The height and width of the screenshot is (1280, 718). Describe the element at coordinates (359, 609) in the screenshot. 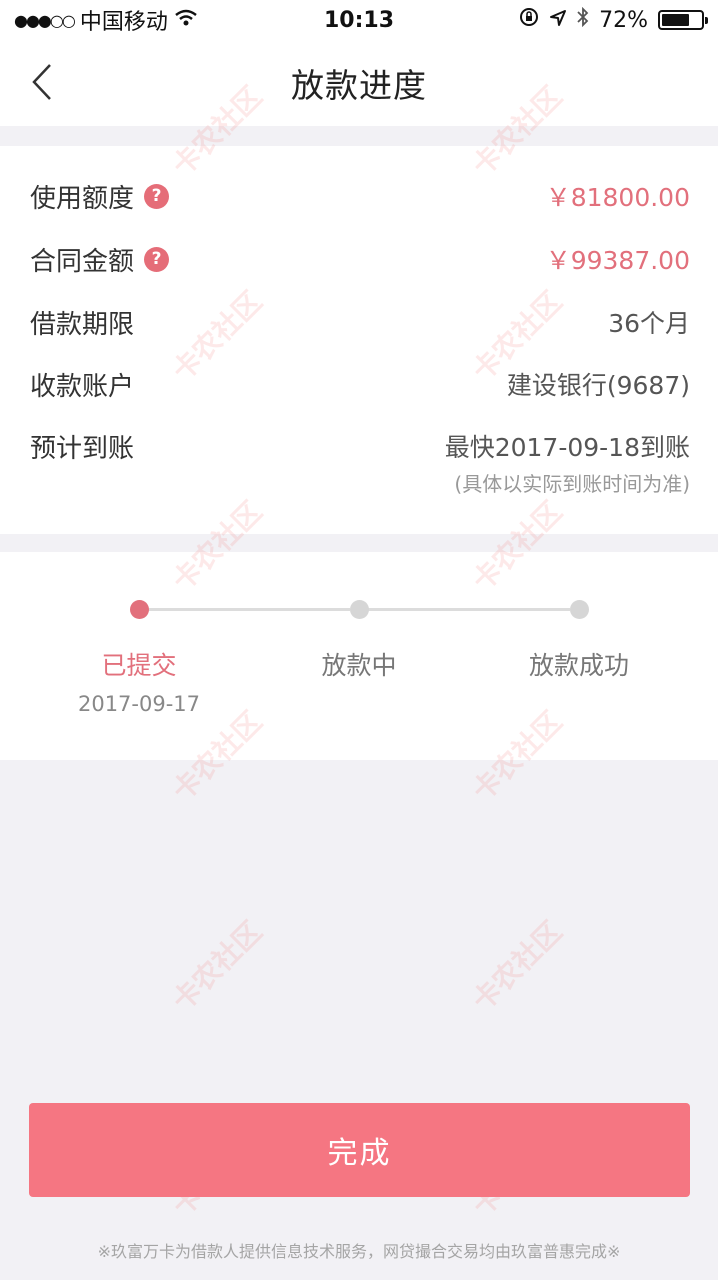

I see `step-dot-processing` at that location.